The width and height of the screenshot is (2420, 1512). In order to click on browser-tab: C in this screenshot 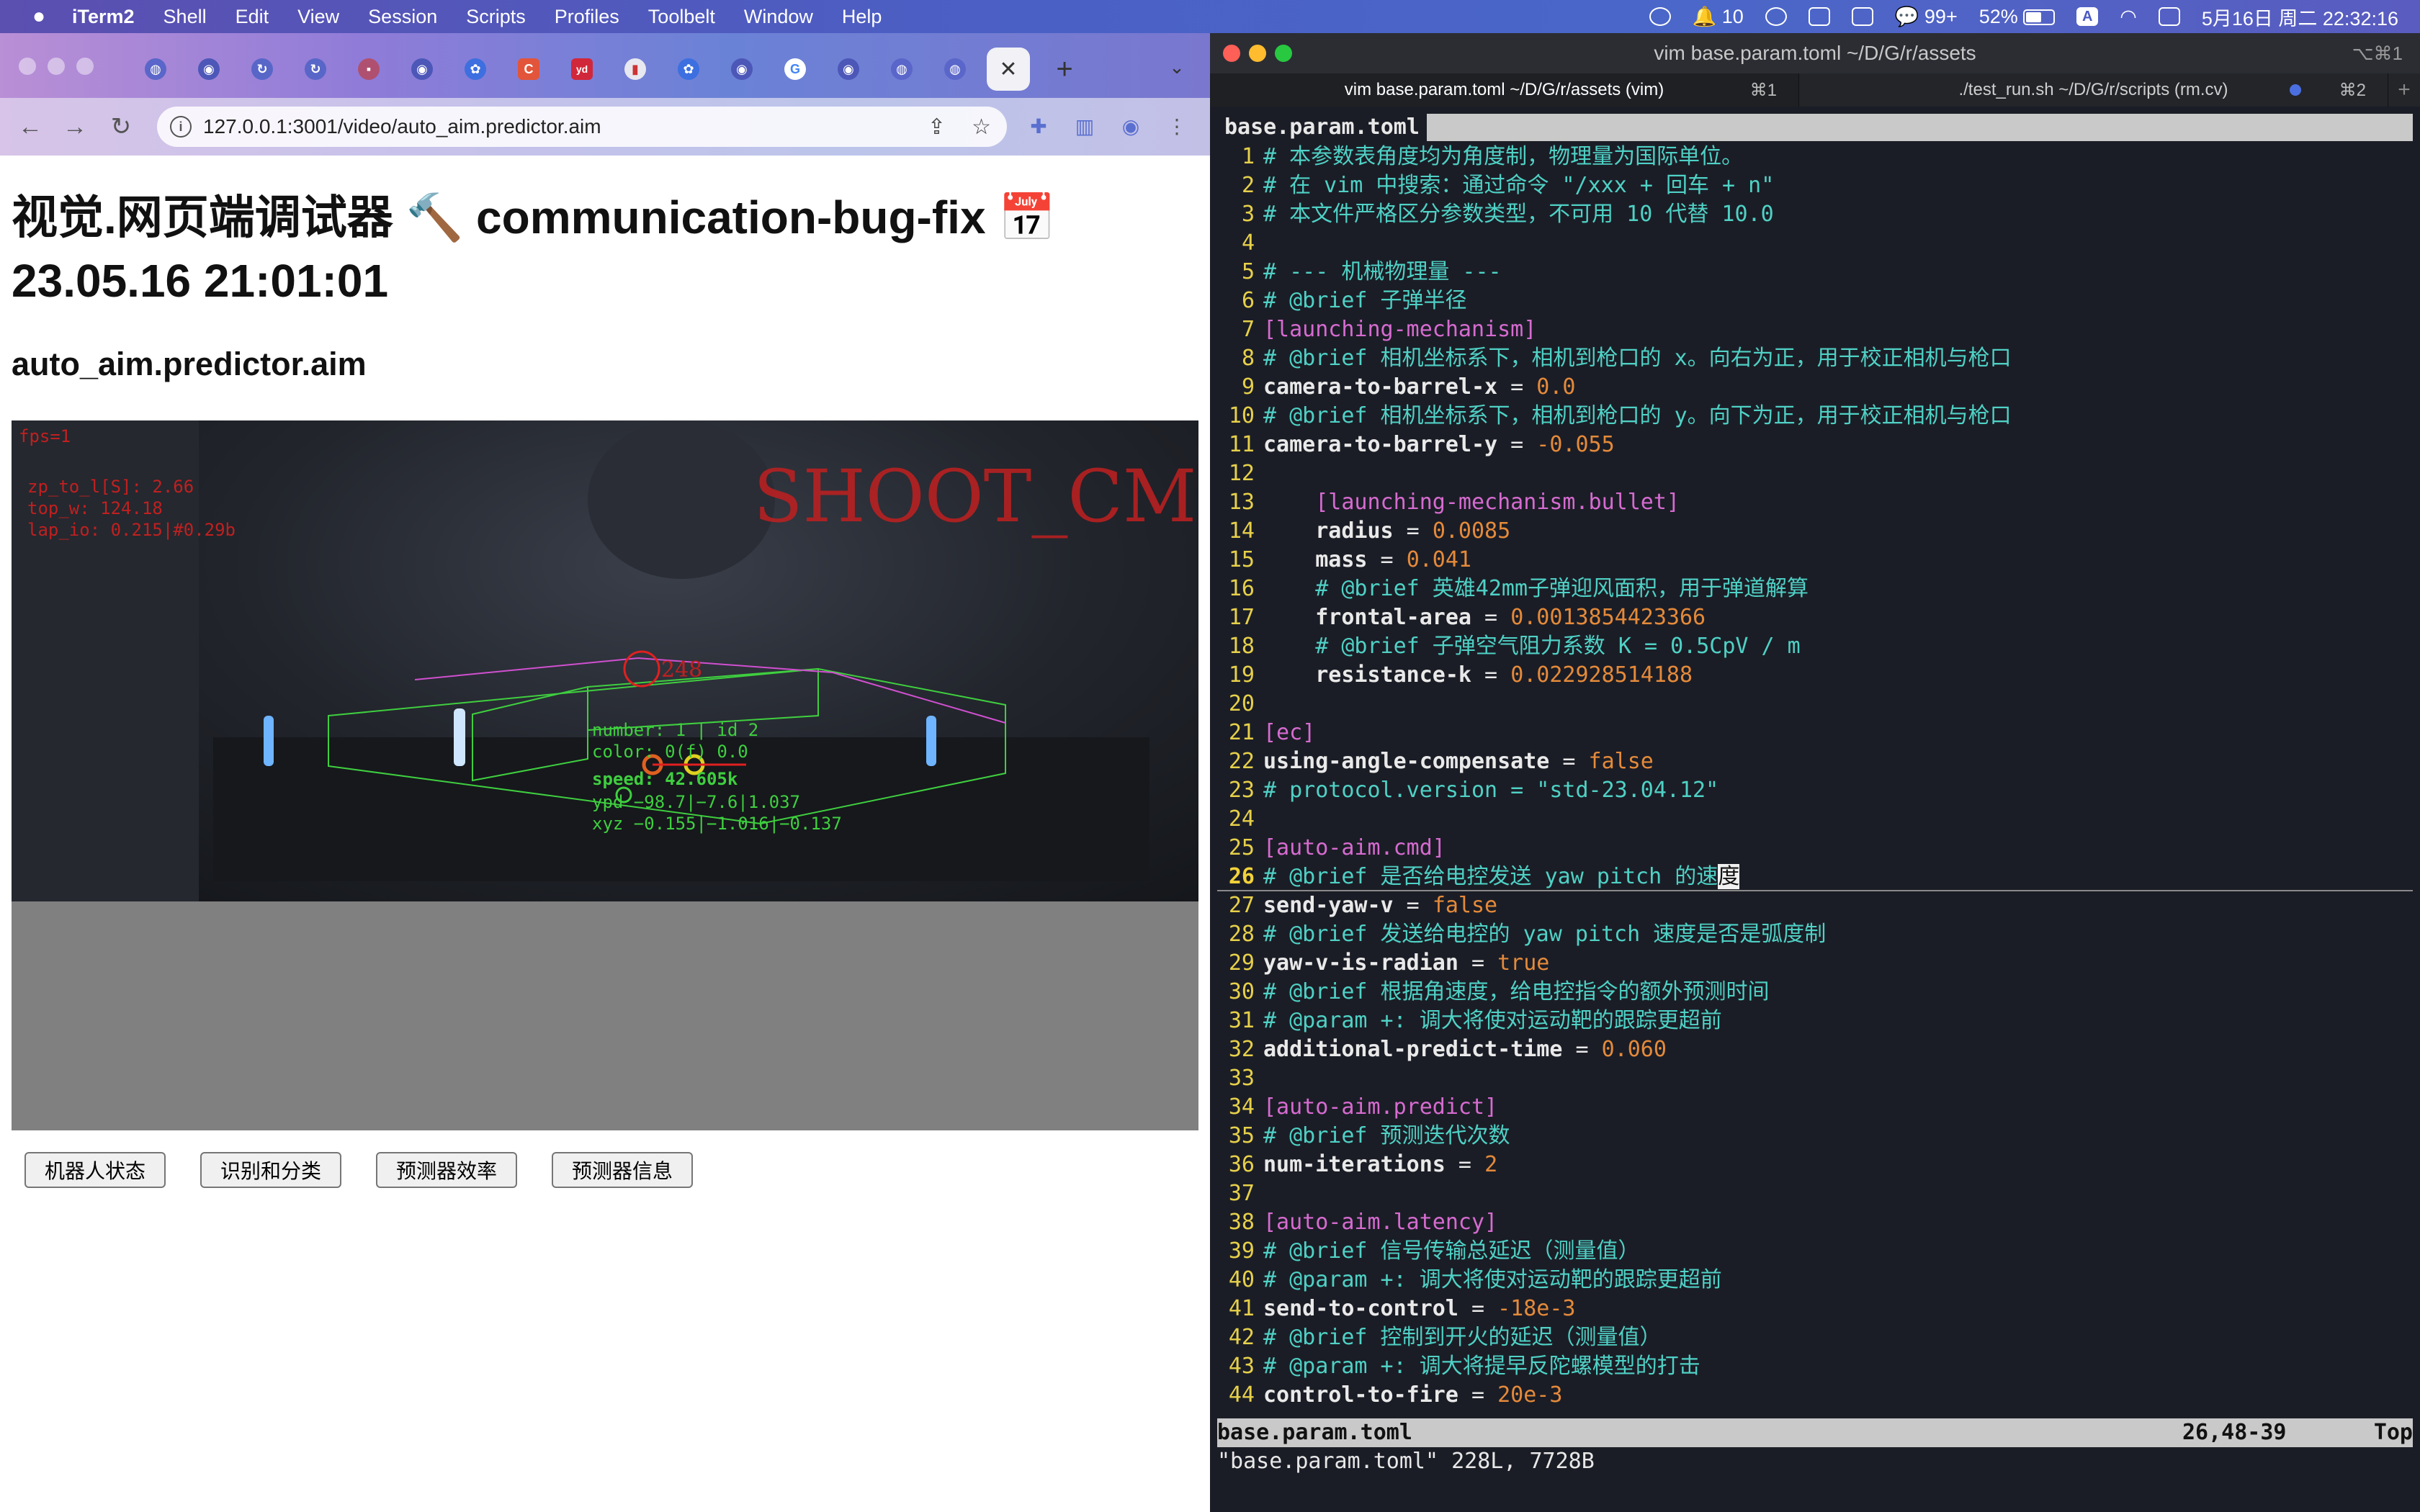, I will do `click(528, 69)`.